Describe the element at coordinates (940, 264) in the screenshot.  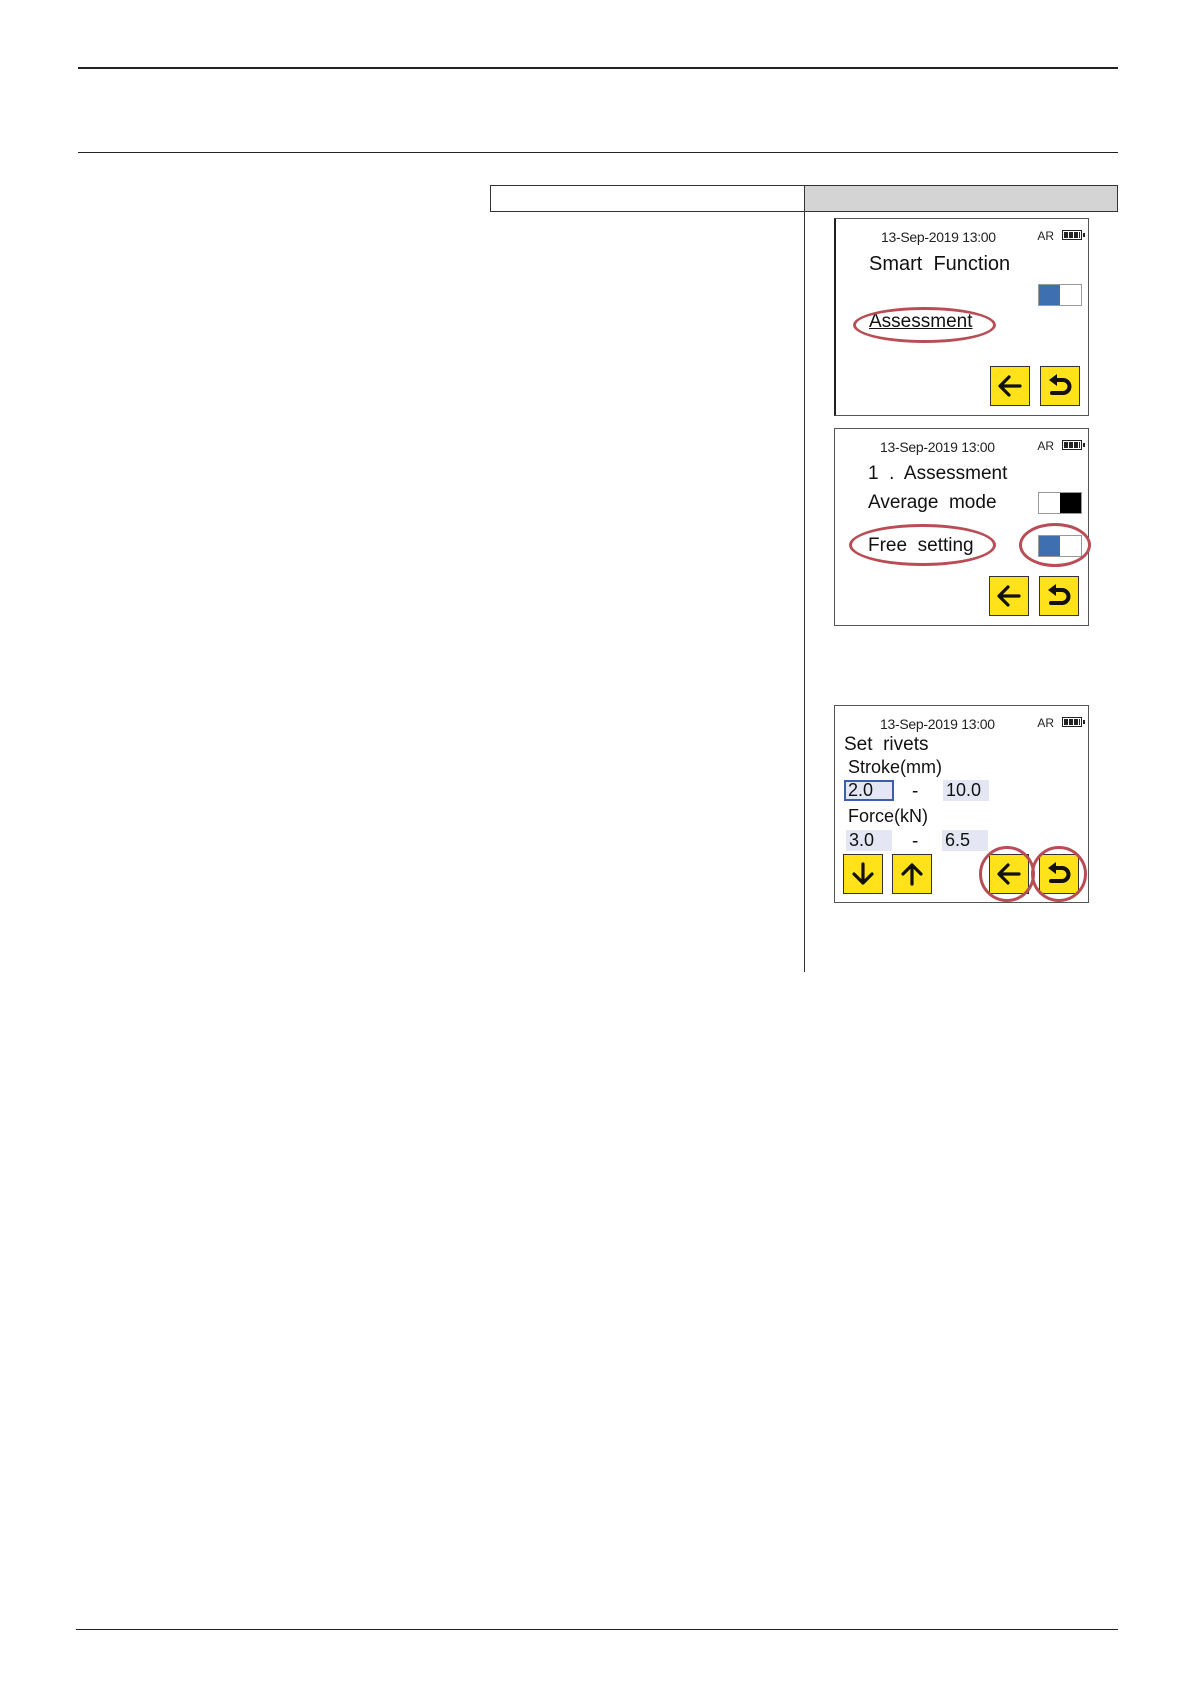
I see `screen-title: Smart Function` at that location.